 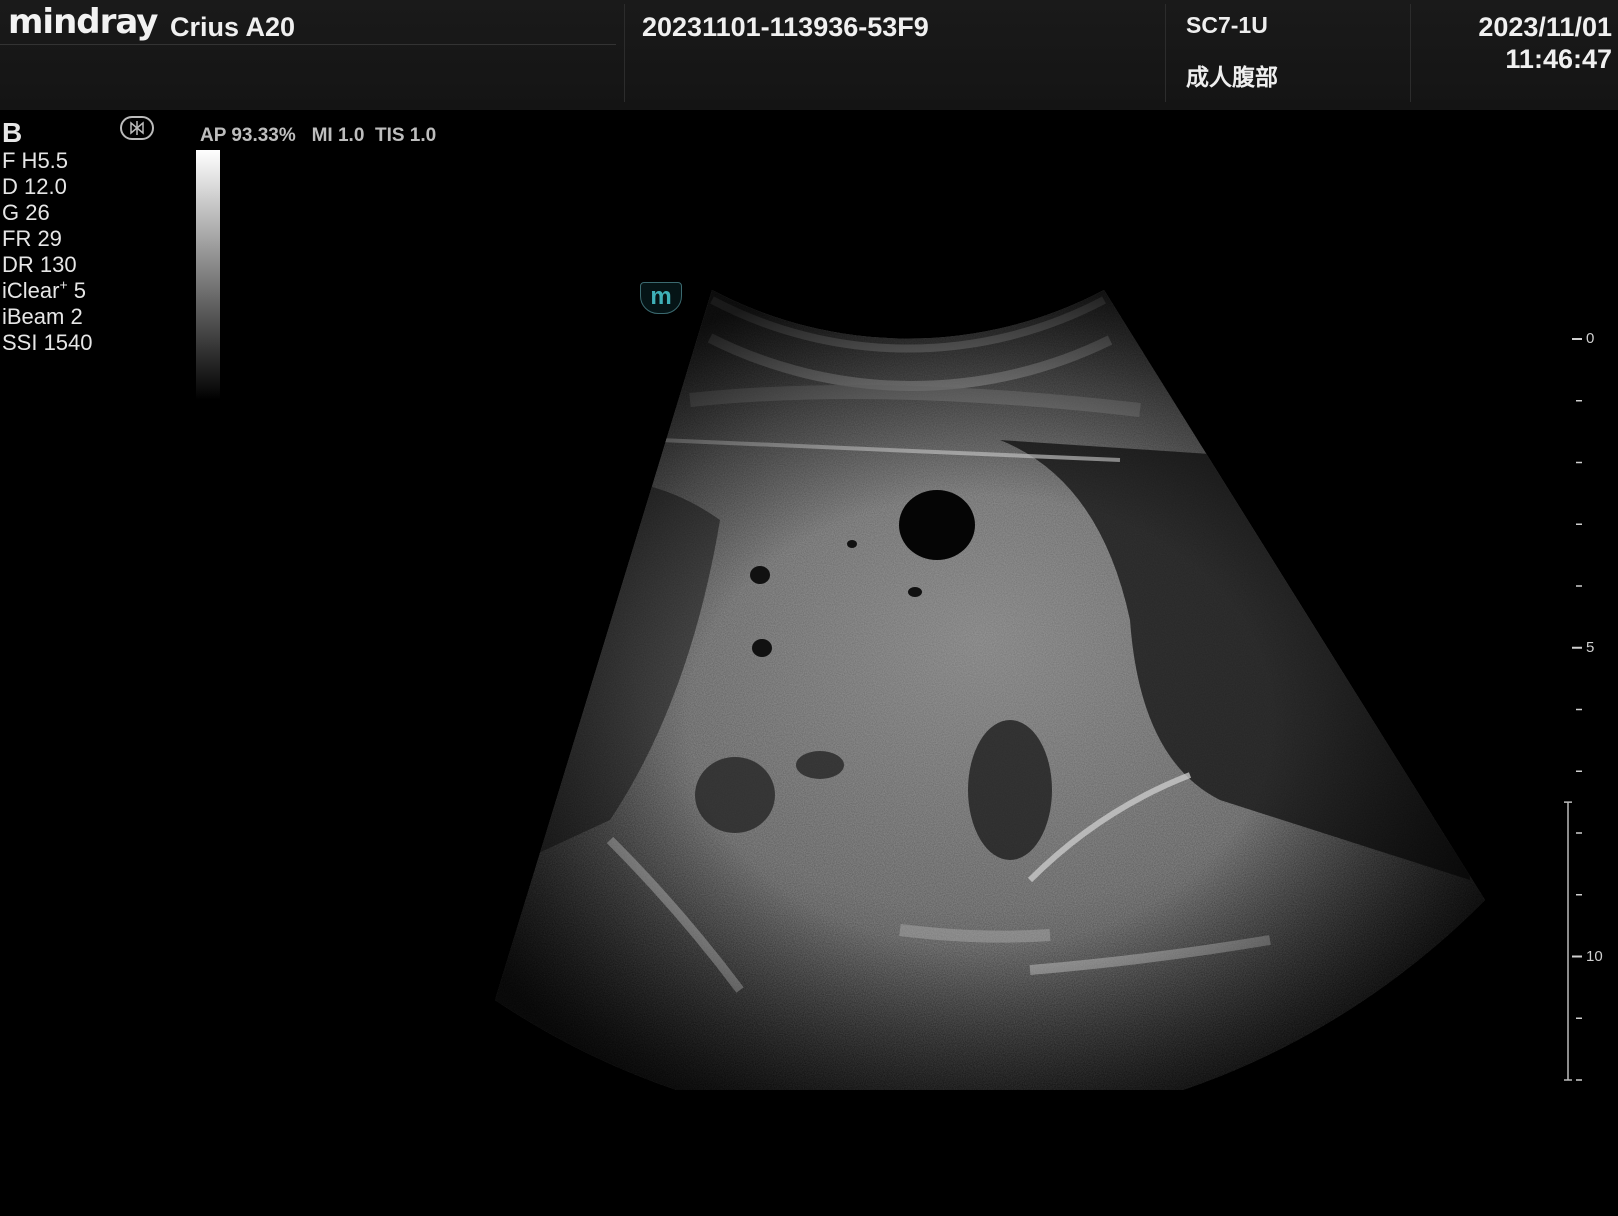 What do you see at coordinates (1590, 647) in the screenshot?
I see `depth-label: 5` at bounding box center [1590, 647].